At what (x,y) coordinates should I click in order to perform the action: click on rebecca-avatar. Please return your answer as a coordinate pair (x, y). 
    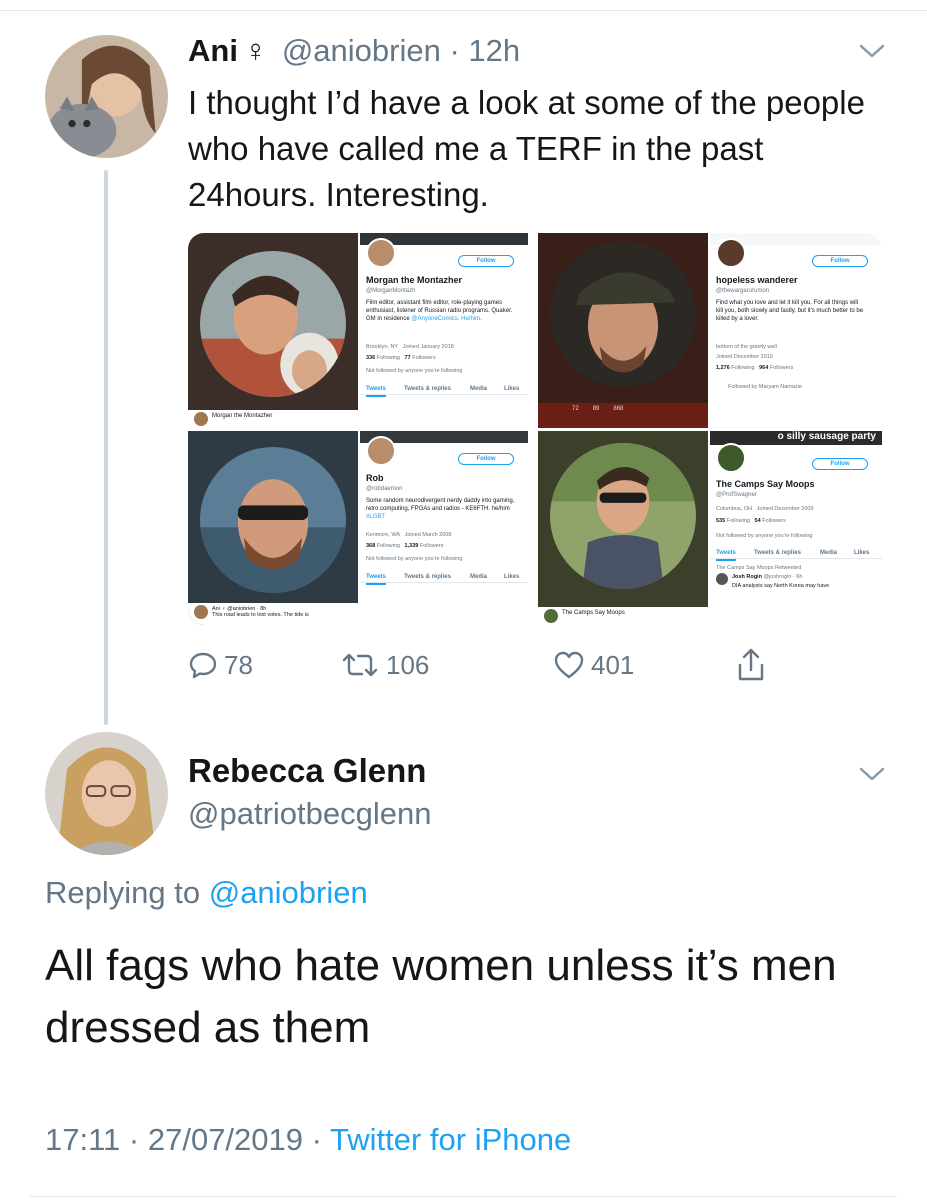
    Looking at the image, I should click on (106, 793).